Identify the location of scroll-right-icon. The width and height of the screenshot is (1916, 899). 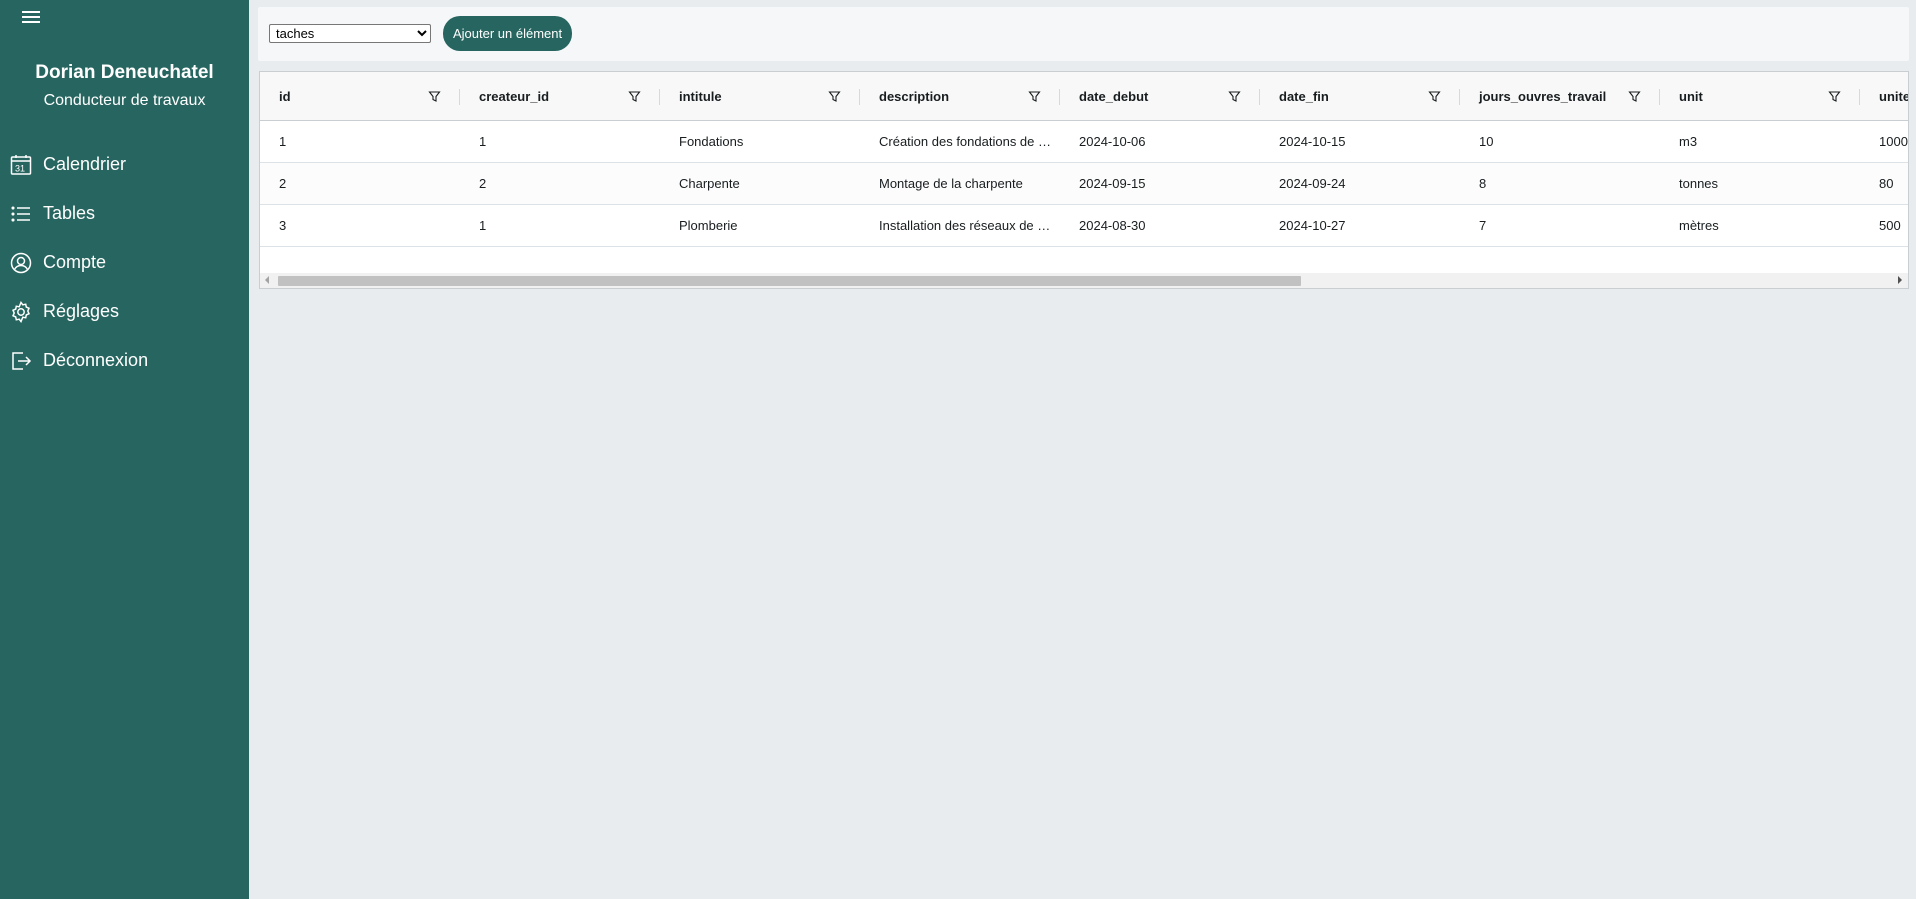
(1900, 280).